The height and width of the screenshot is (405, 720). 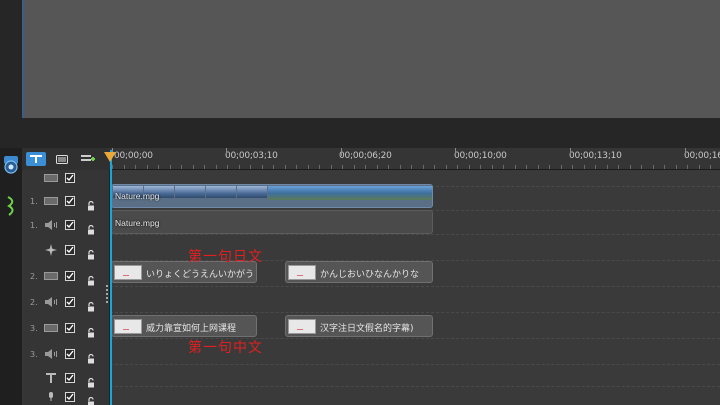 I want to click on splitter-handle, so click(x=107, y=295).